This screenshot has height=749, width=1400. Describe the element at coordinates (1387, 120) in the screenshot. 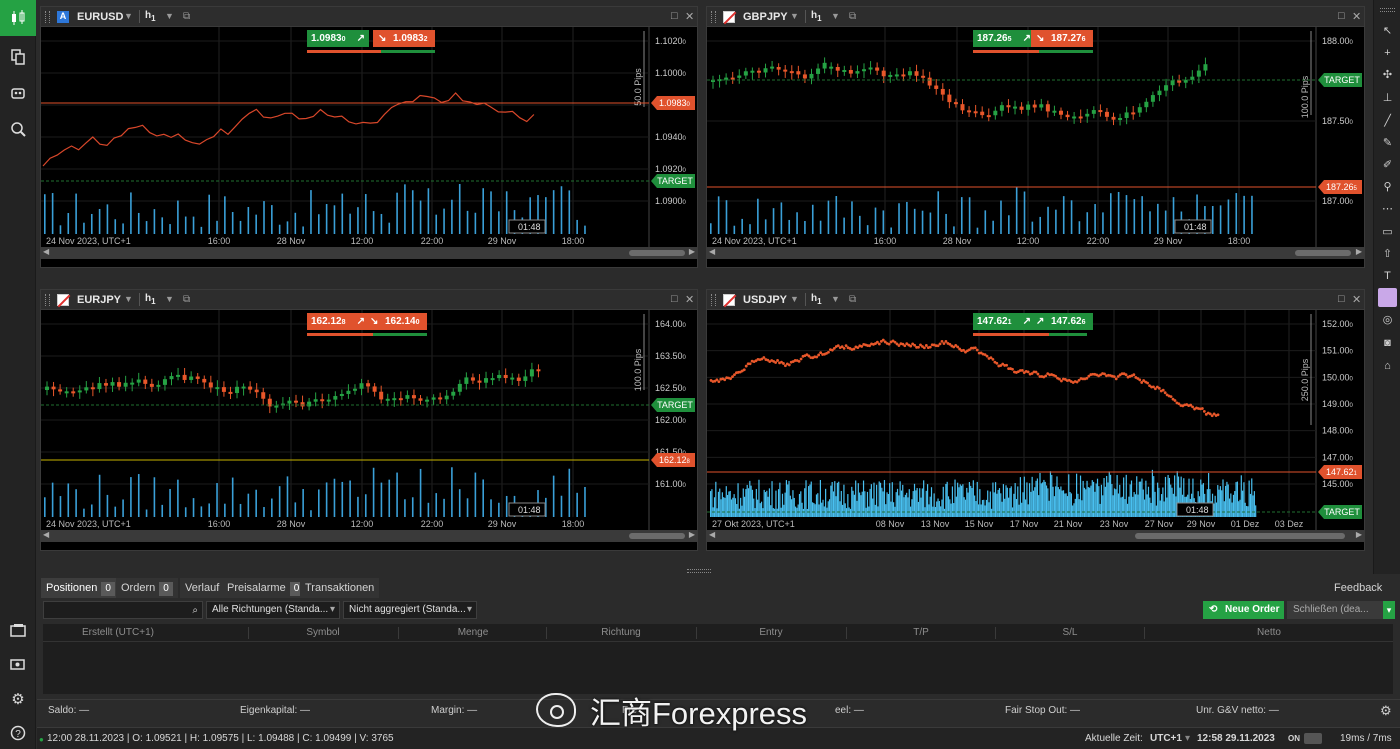

I see `trendline-icon: ╱` at that location.